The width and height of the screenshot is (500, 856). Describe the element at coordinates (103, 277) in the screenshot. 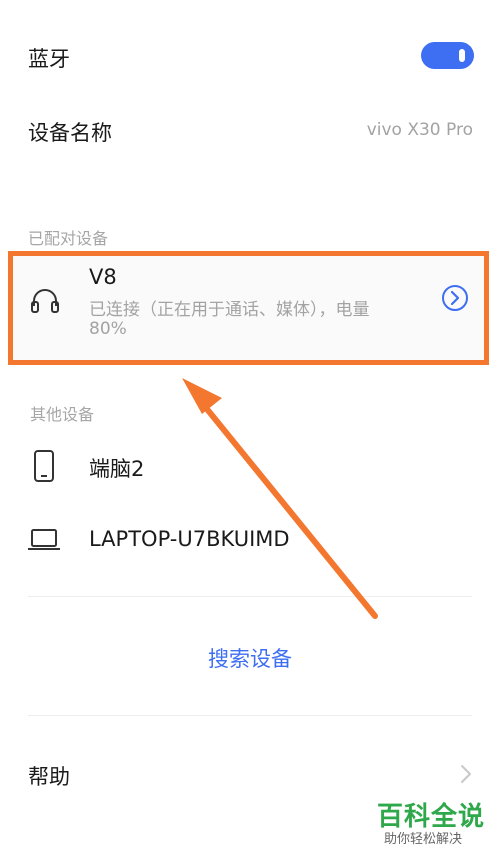

I see `paired-device-name: V8` at that location.